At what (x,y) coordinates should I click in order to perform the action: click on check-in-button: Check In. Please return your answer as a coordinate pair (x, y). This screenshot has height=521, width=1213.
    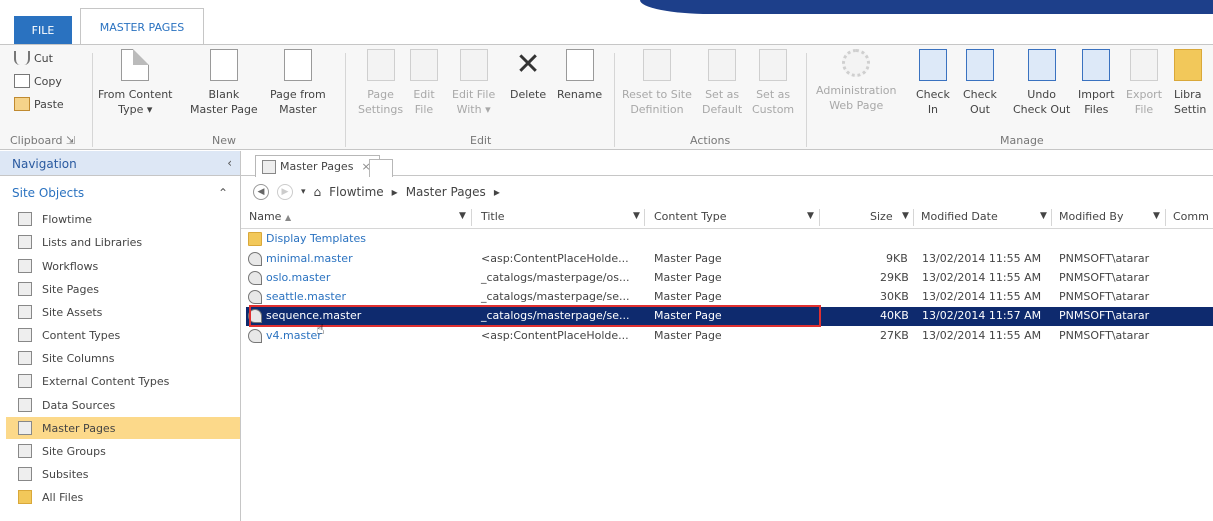
    Looking at the image, I should click on (933, 81).